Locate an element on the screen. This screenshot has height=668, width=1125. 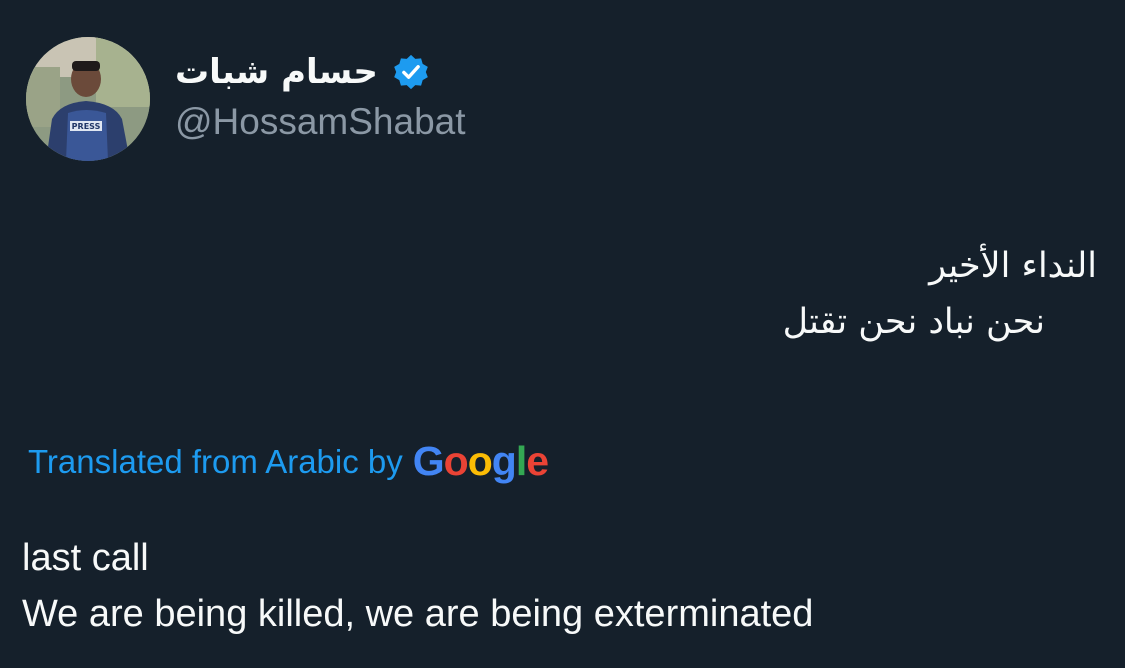
display-name: حسام شبات is located at coordinates (276, 72).